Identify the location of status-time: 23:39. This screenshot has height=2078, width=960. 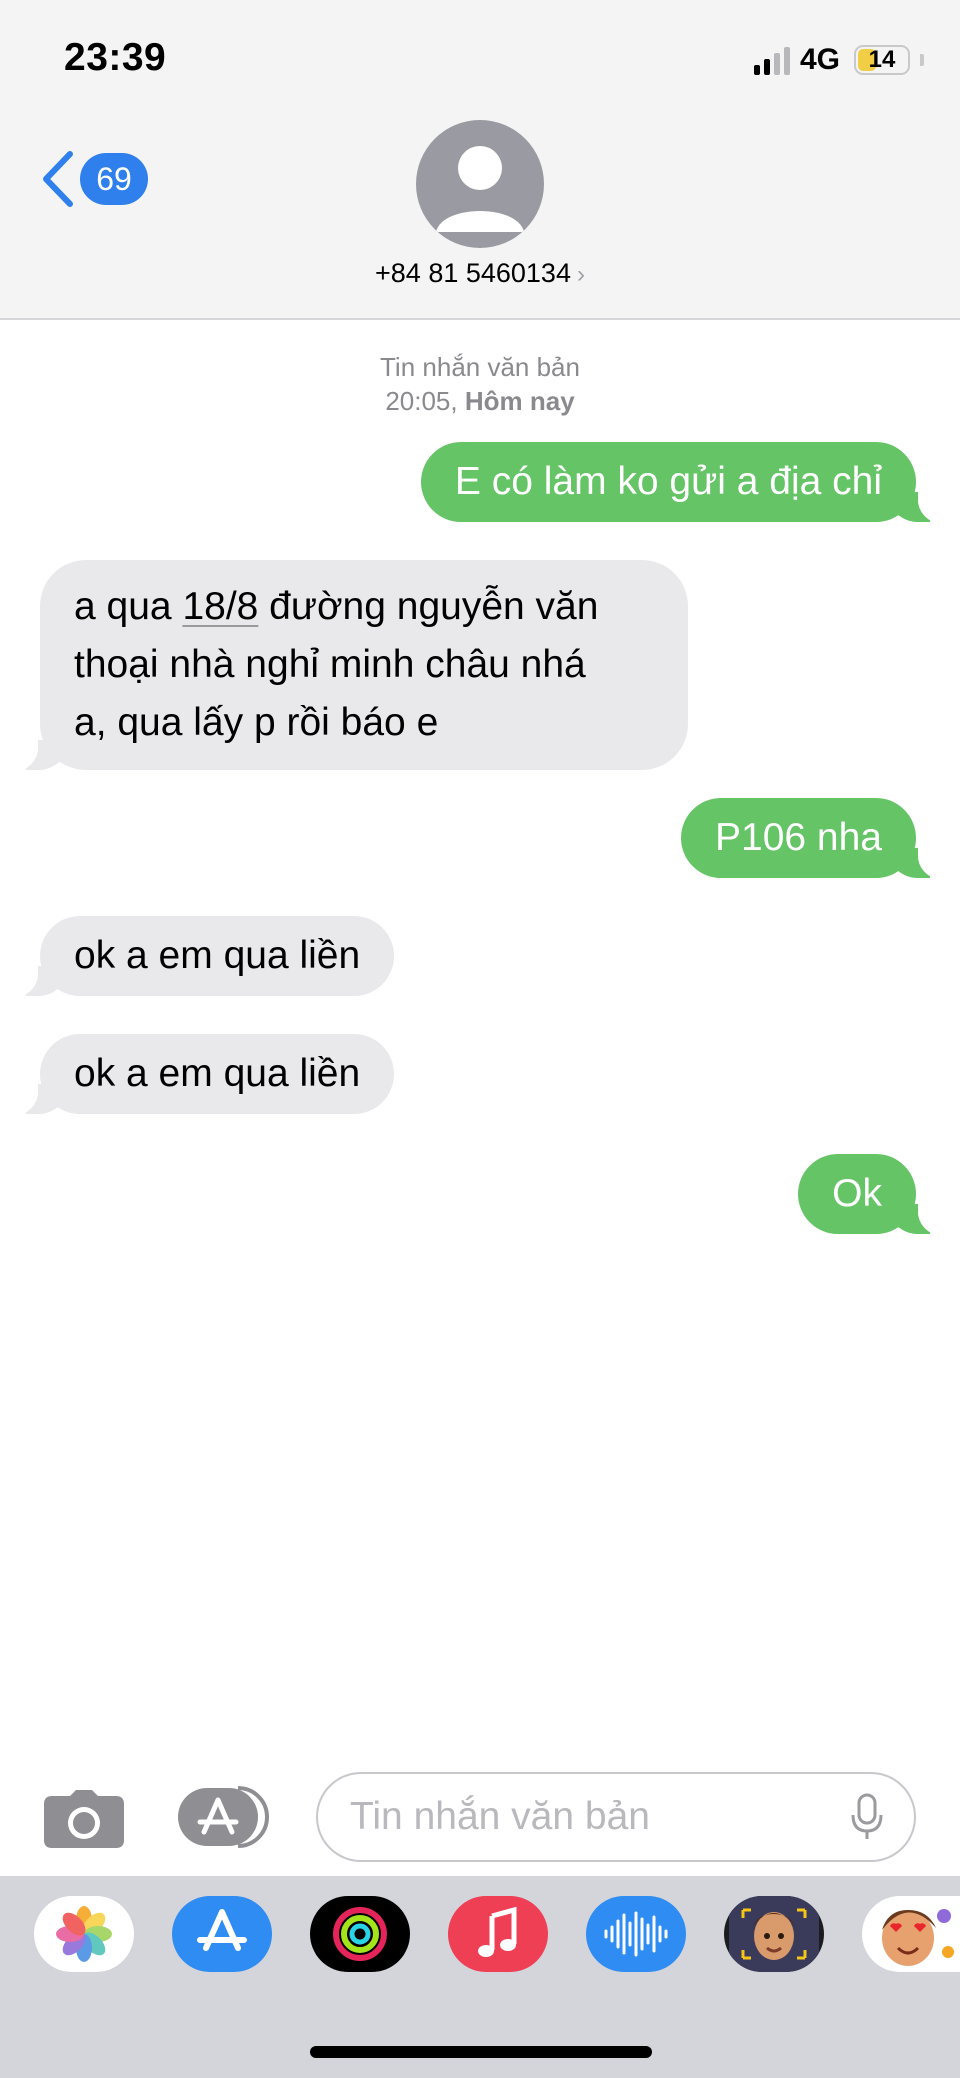
(115, 57).